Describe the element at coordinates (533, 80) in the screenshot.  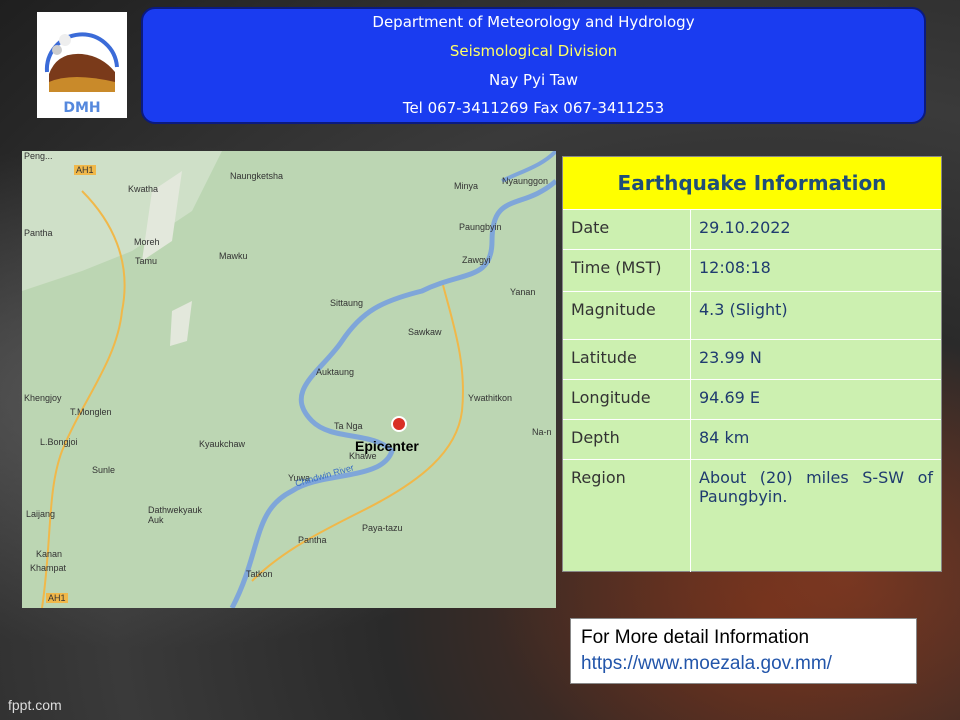
I see `location-text: Nay Pyi Taw` at that location.